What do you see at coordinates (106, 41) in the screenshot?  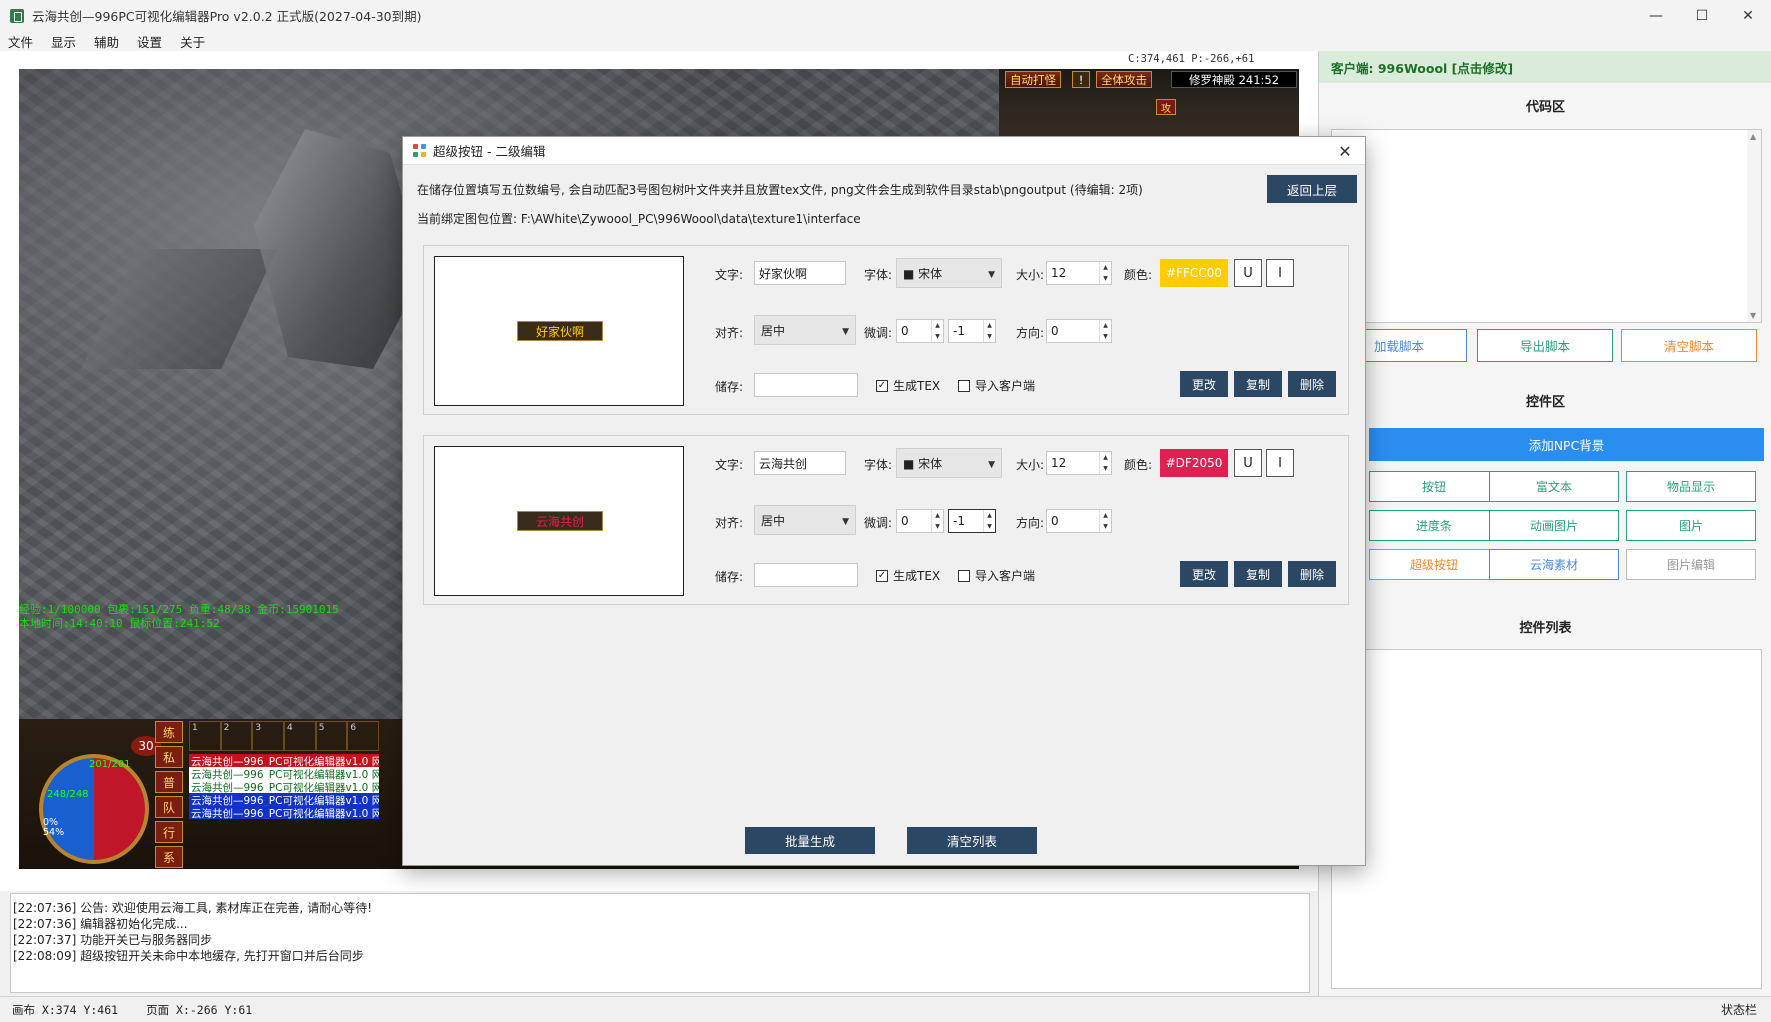 I see `menu-assist: 辅助` at bounding box center [106, 41].